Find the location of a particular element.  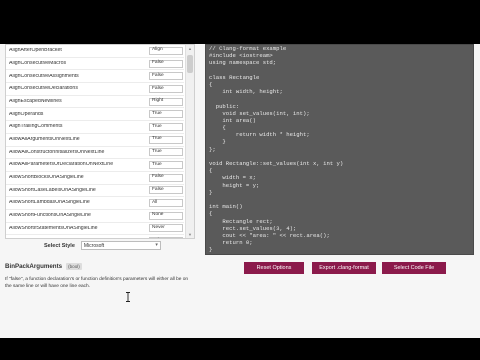

code-line: Rectangle rect; is located at coordinates (241, 221).